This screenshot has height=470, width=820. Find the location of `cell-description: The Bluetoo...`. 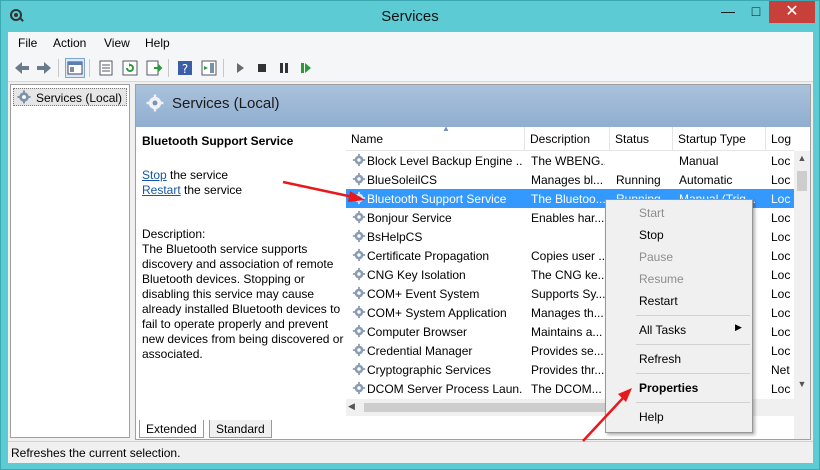

cell-description: The Bluetoo... is located at coordinates (568, 199).